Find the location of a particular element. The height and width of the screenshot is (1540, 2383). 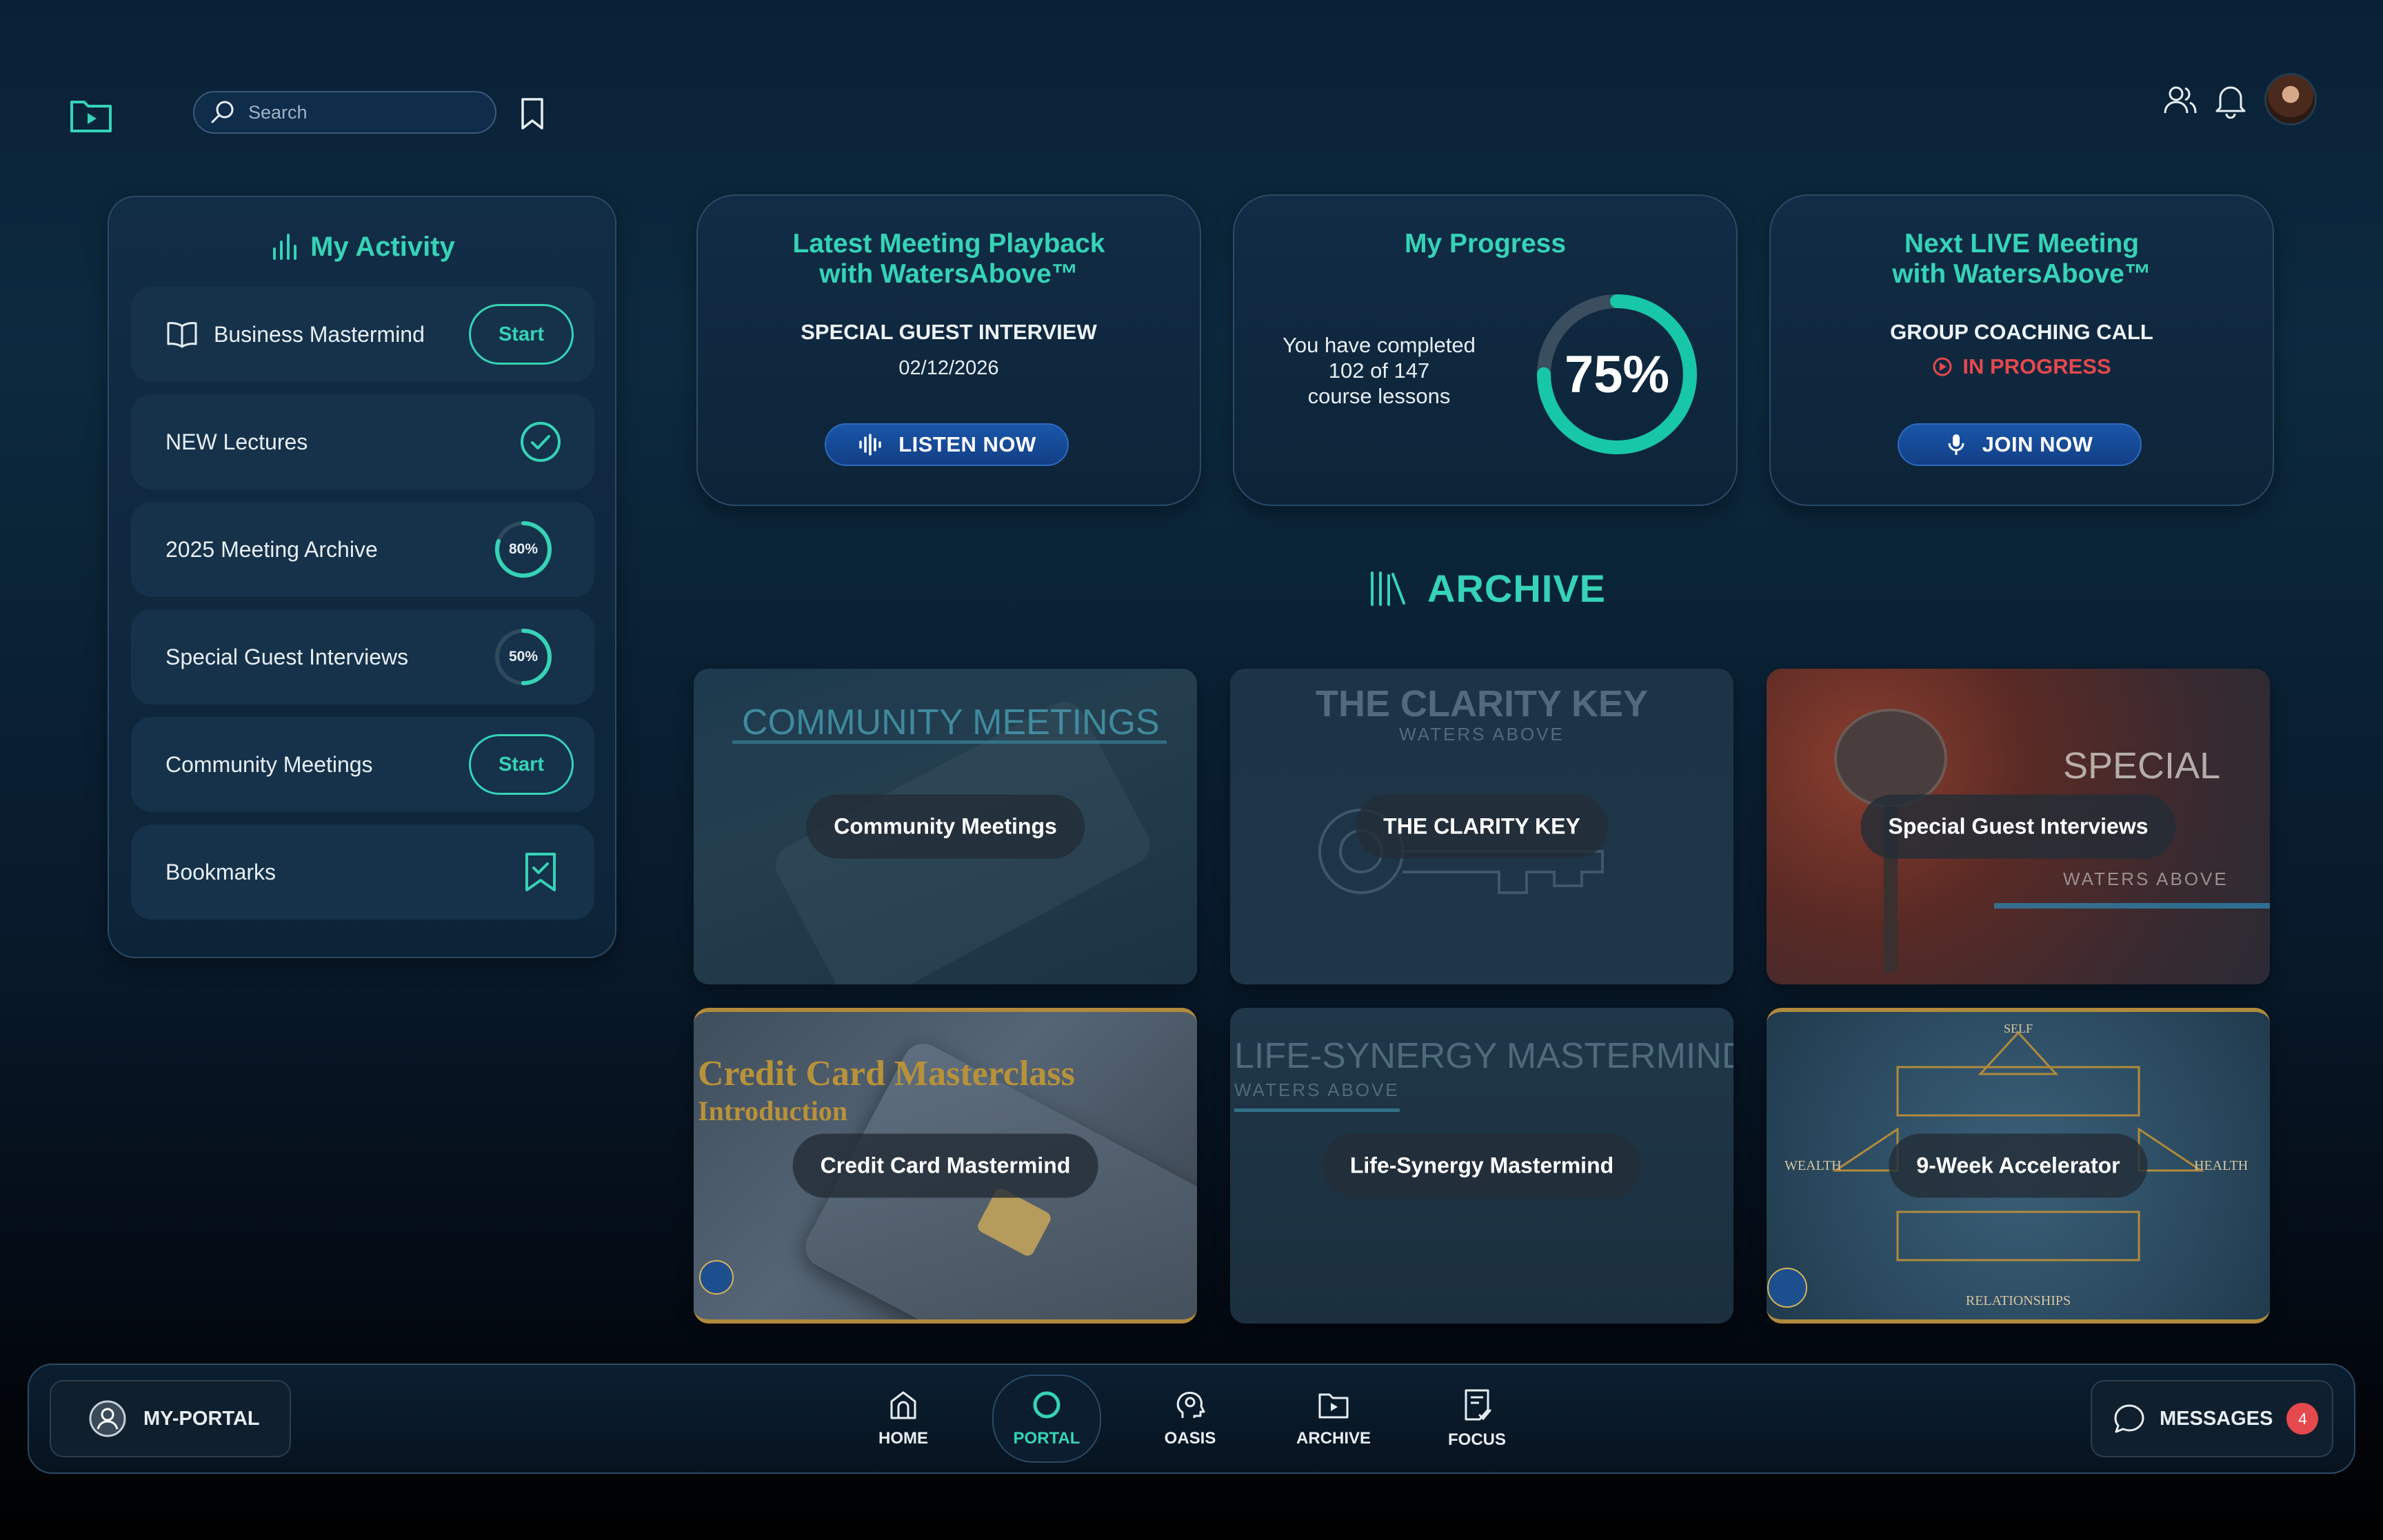

chat-bubble-icon is located at coordinates (2129, 1419).